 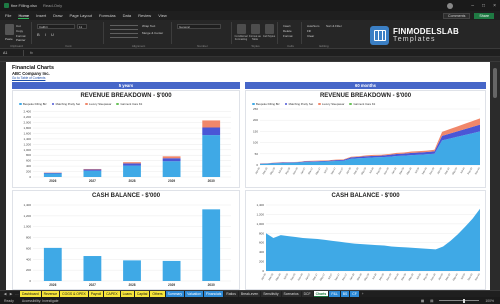 What do you see at coordinates (379, 35) in the screenshot?
I see `calendar-logo-icon` at bounding box center [379, 35].